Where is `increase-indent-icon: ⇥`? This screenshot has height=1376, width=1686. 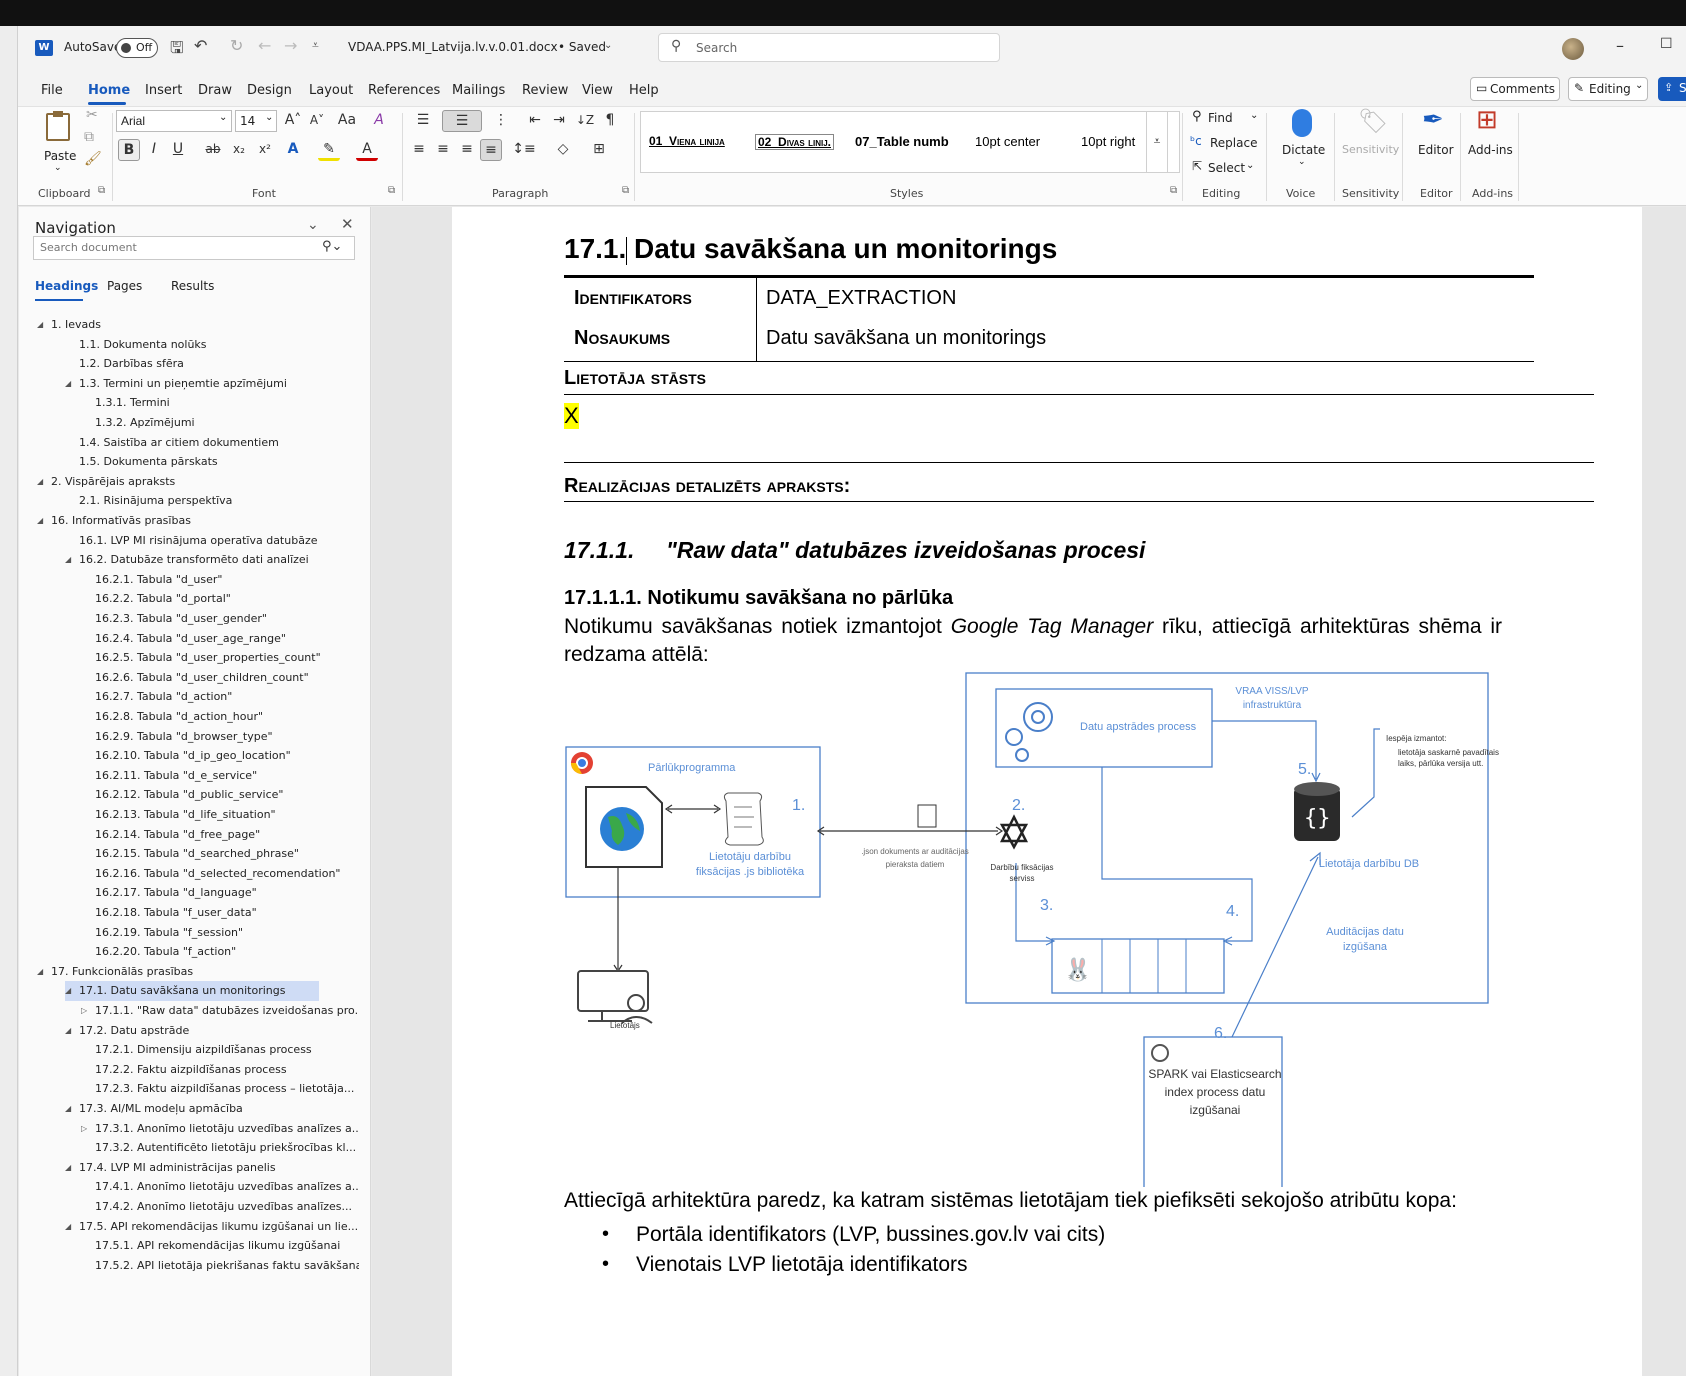 increase-indent-icon: ⇥ is located at coordinates (559, 121).